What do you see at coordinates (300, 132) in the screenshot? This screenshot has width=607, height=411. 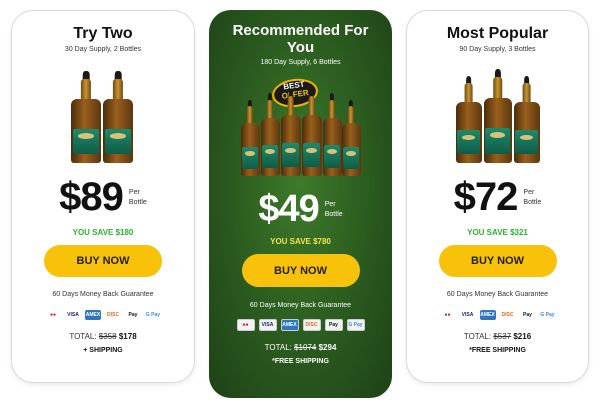 I see `product-image-six-bottles` at bounding box center [300, 132].